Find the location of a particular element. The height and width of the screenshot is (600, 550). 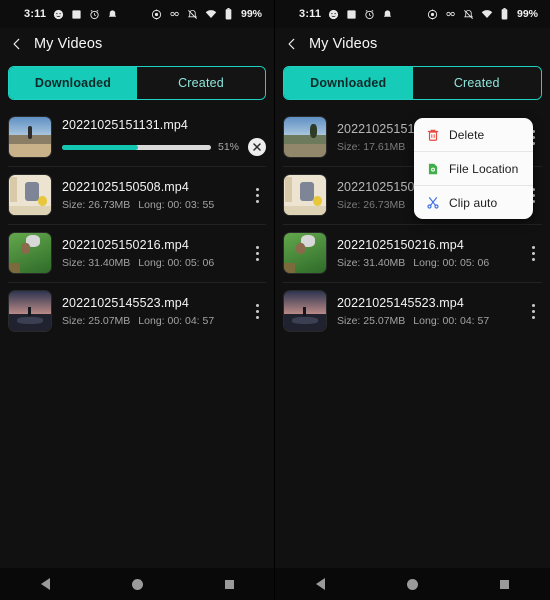

tabs-container-right: Downloaded Created is located at coordinates (412, 84).